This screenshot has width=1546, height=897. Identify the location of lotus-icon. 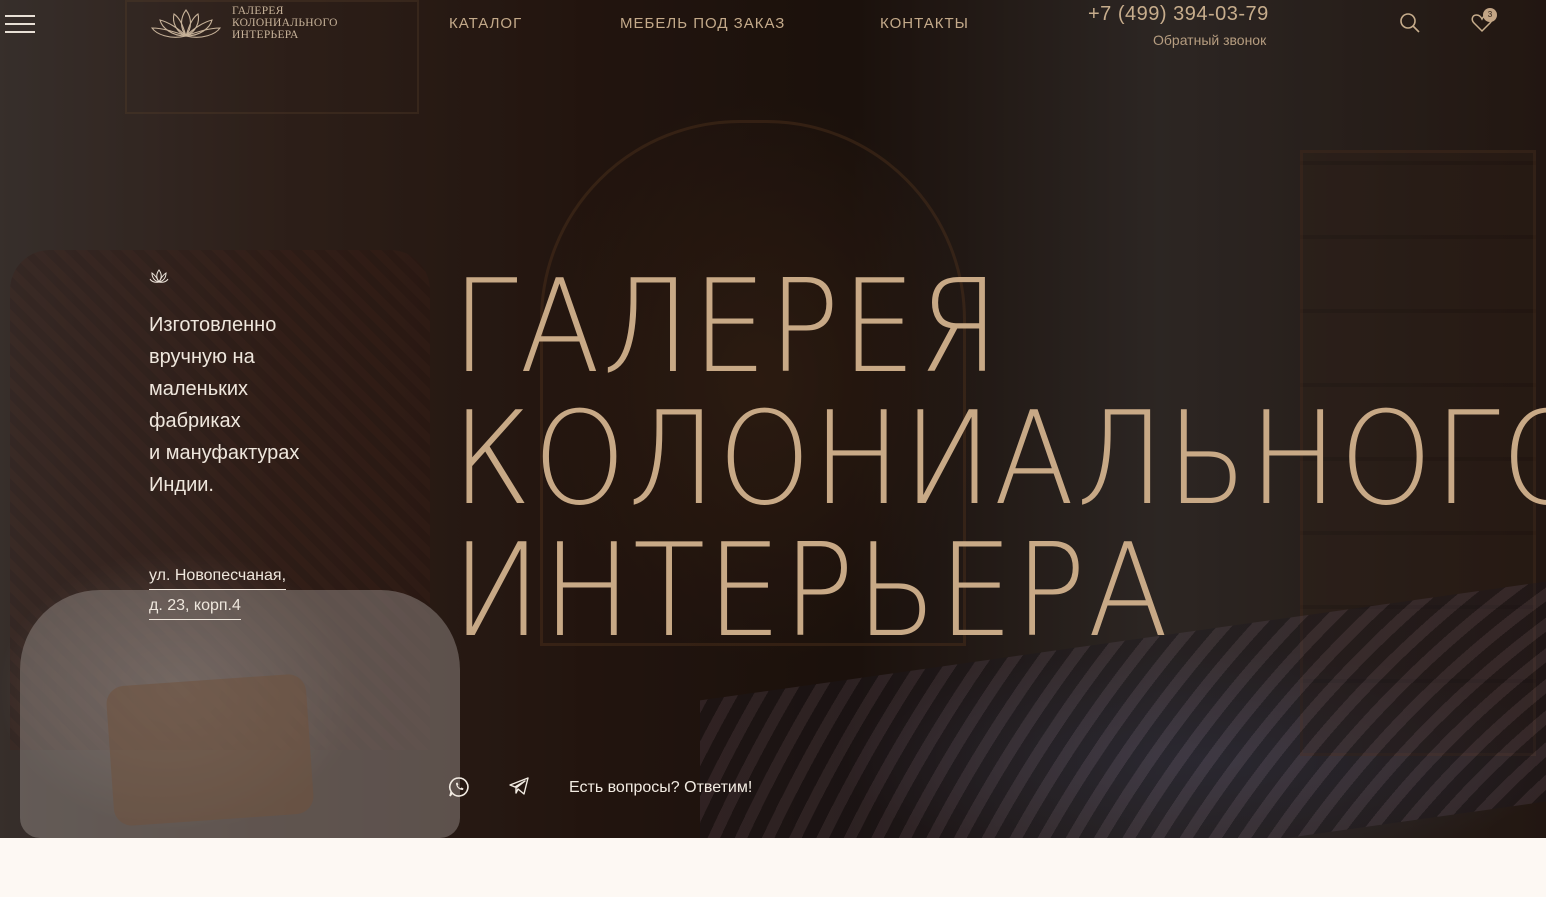
(159, 276).